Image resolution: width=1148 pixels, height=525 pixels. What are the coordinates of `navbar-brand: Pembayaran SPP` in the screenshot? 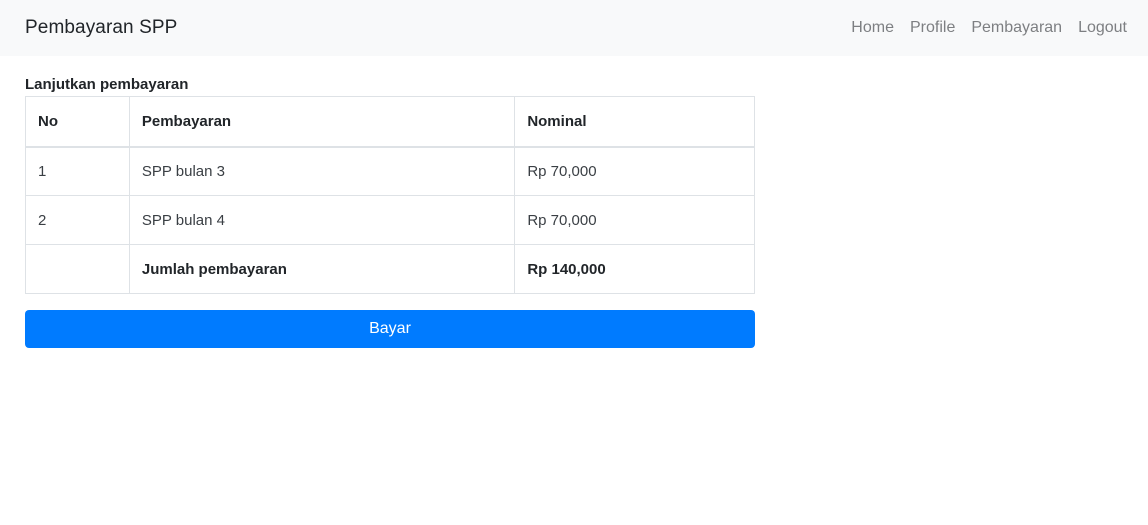 It's located at (101, 28).